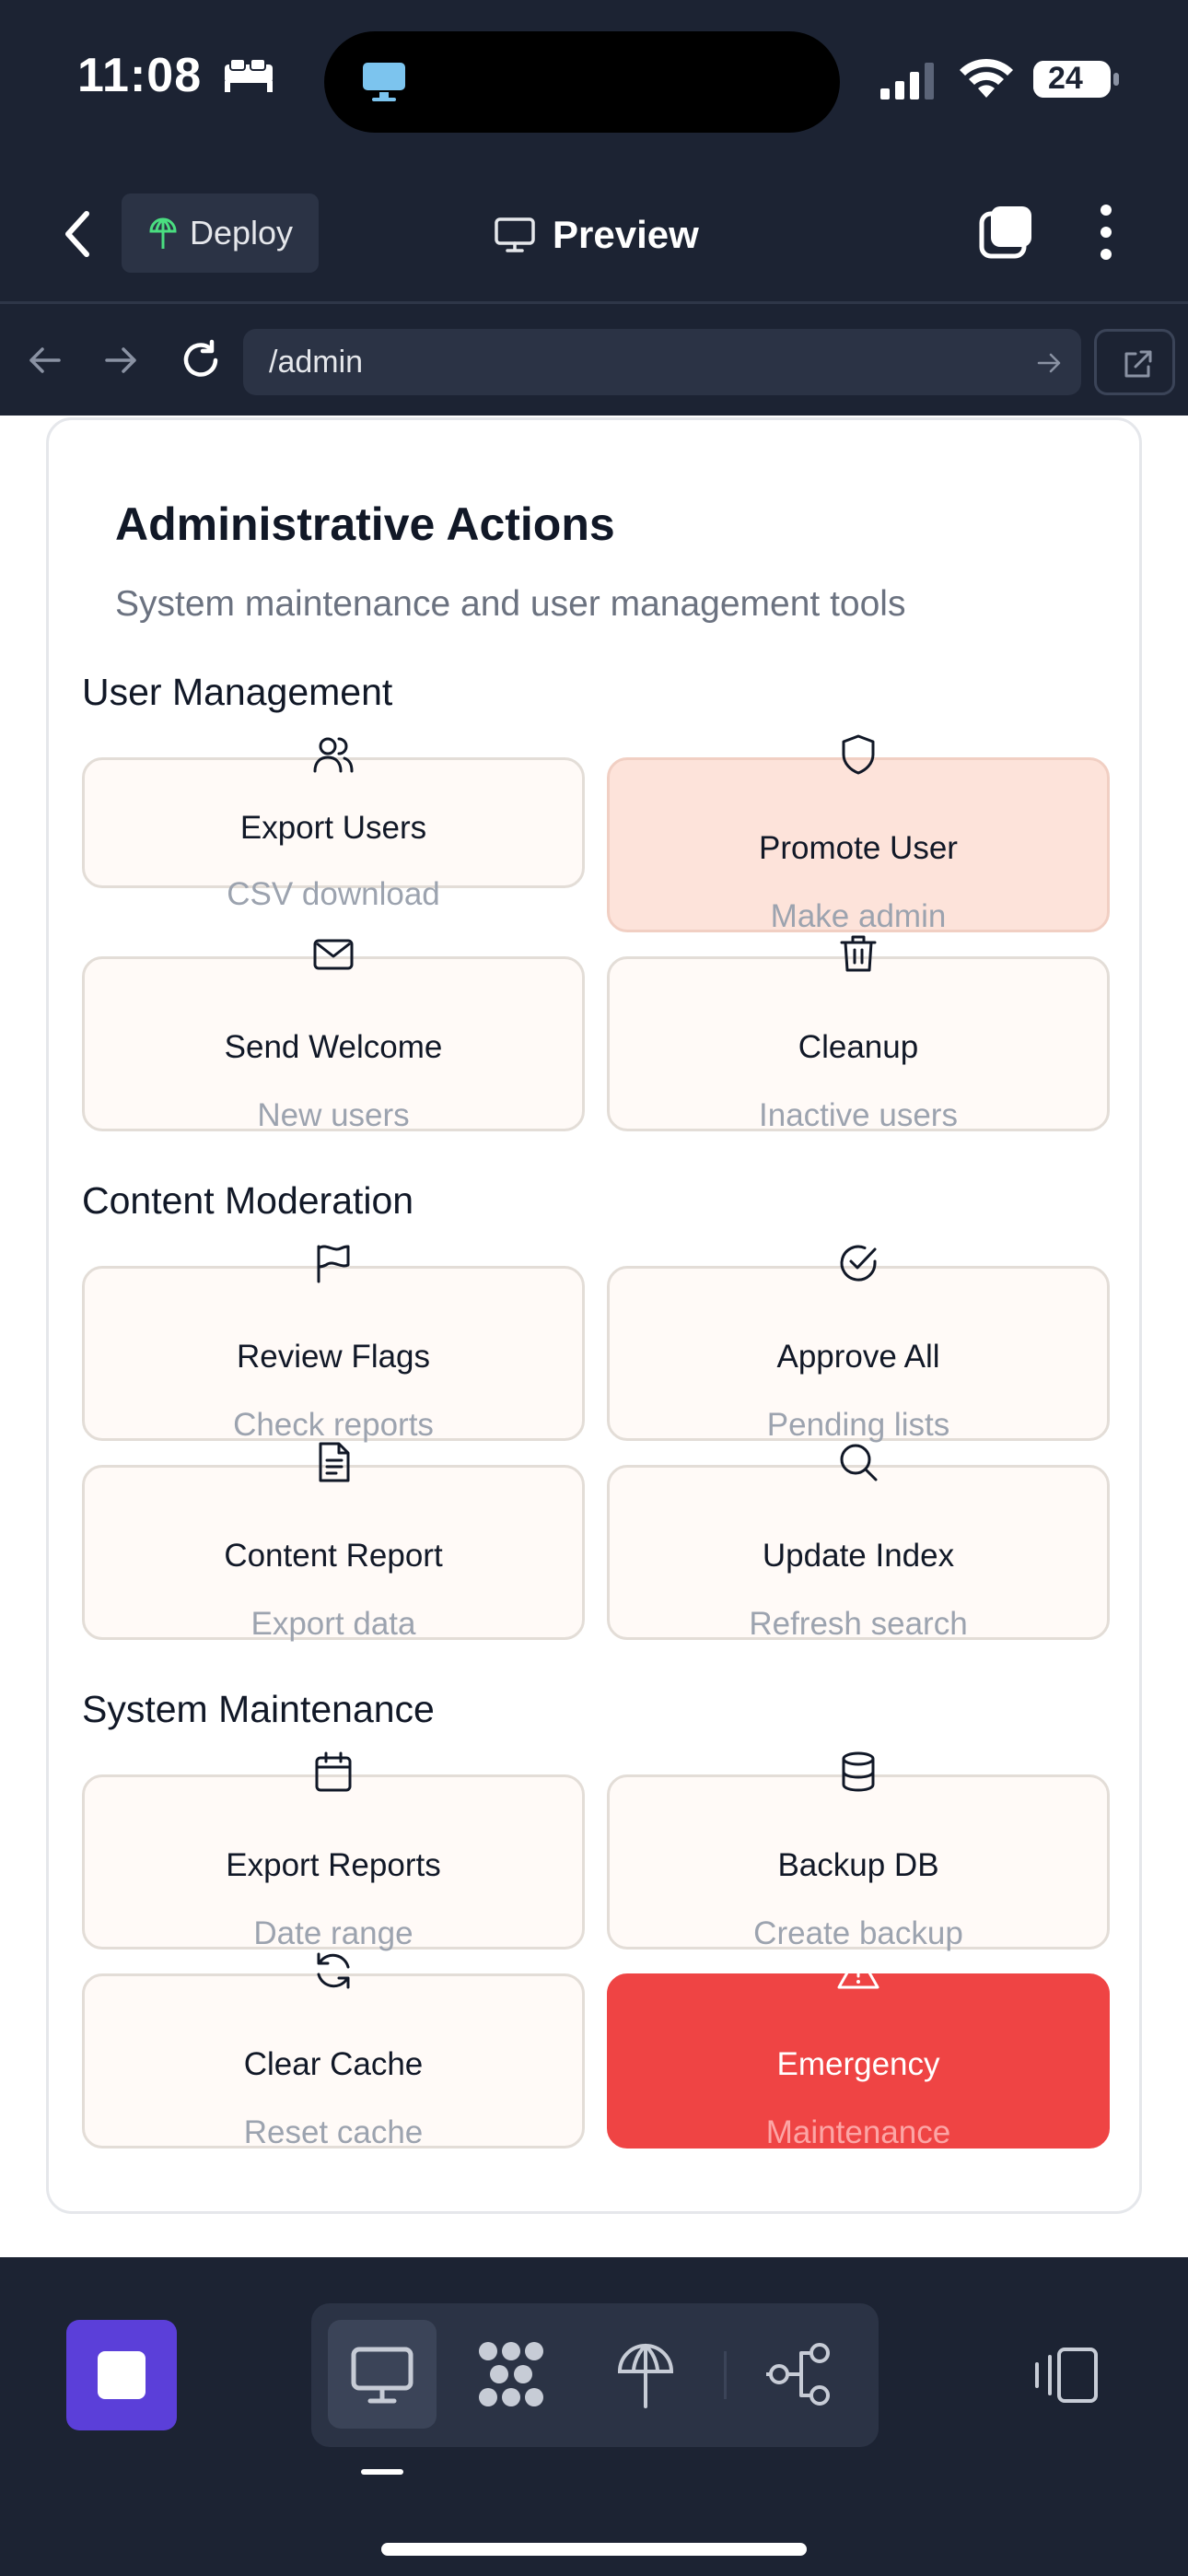 The image size is (1188, 2576). I want to click on battery-indicator: 24, so click(1076, 79).